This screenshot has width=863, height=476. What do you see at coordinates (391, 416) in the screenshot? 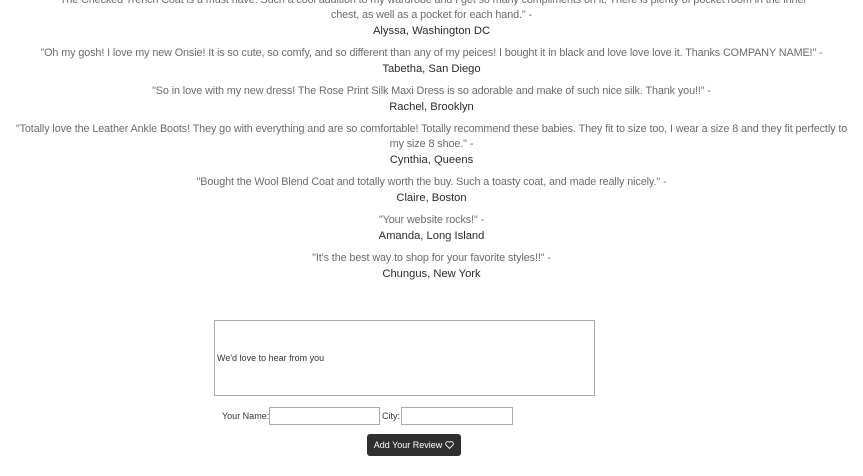
I see `city-label: City:` at bounding box center [391, 416].